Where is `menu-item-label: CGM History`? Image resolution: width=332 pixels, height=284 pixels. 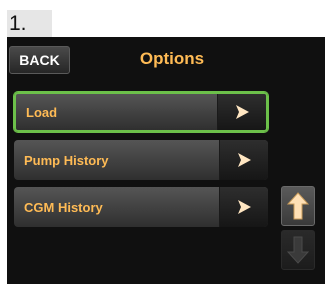 menu-item-label: CGM History is located at coordinates (63, 207).